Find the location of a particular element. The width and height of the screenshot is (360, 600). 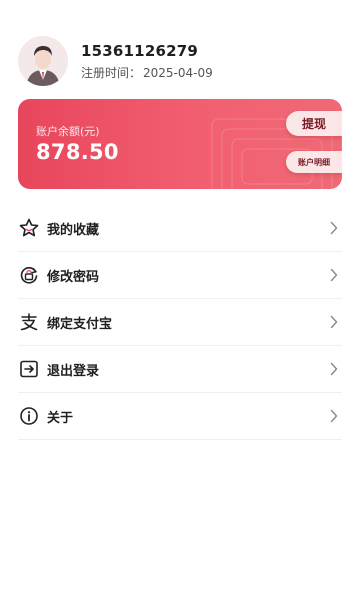

balance-card: 账户余额(元) 878.50 提现 账户明细 is located at coordinates (180, 144).